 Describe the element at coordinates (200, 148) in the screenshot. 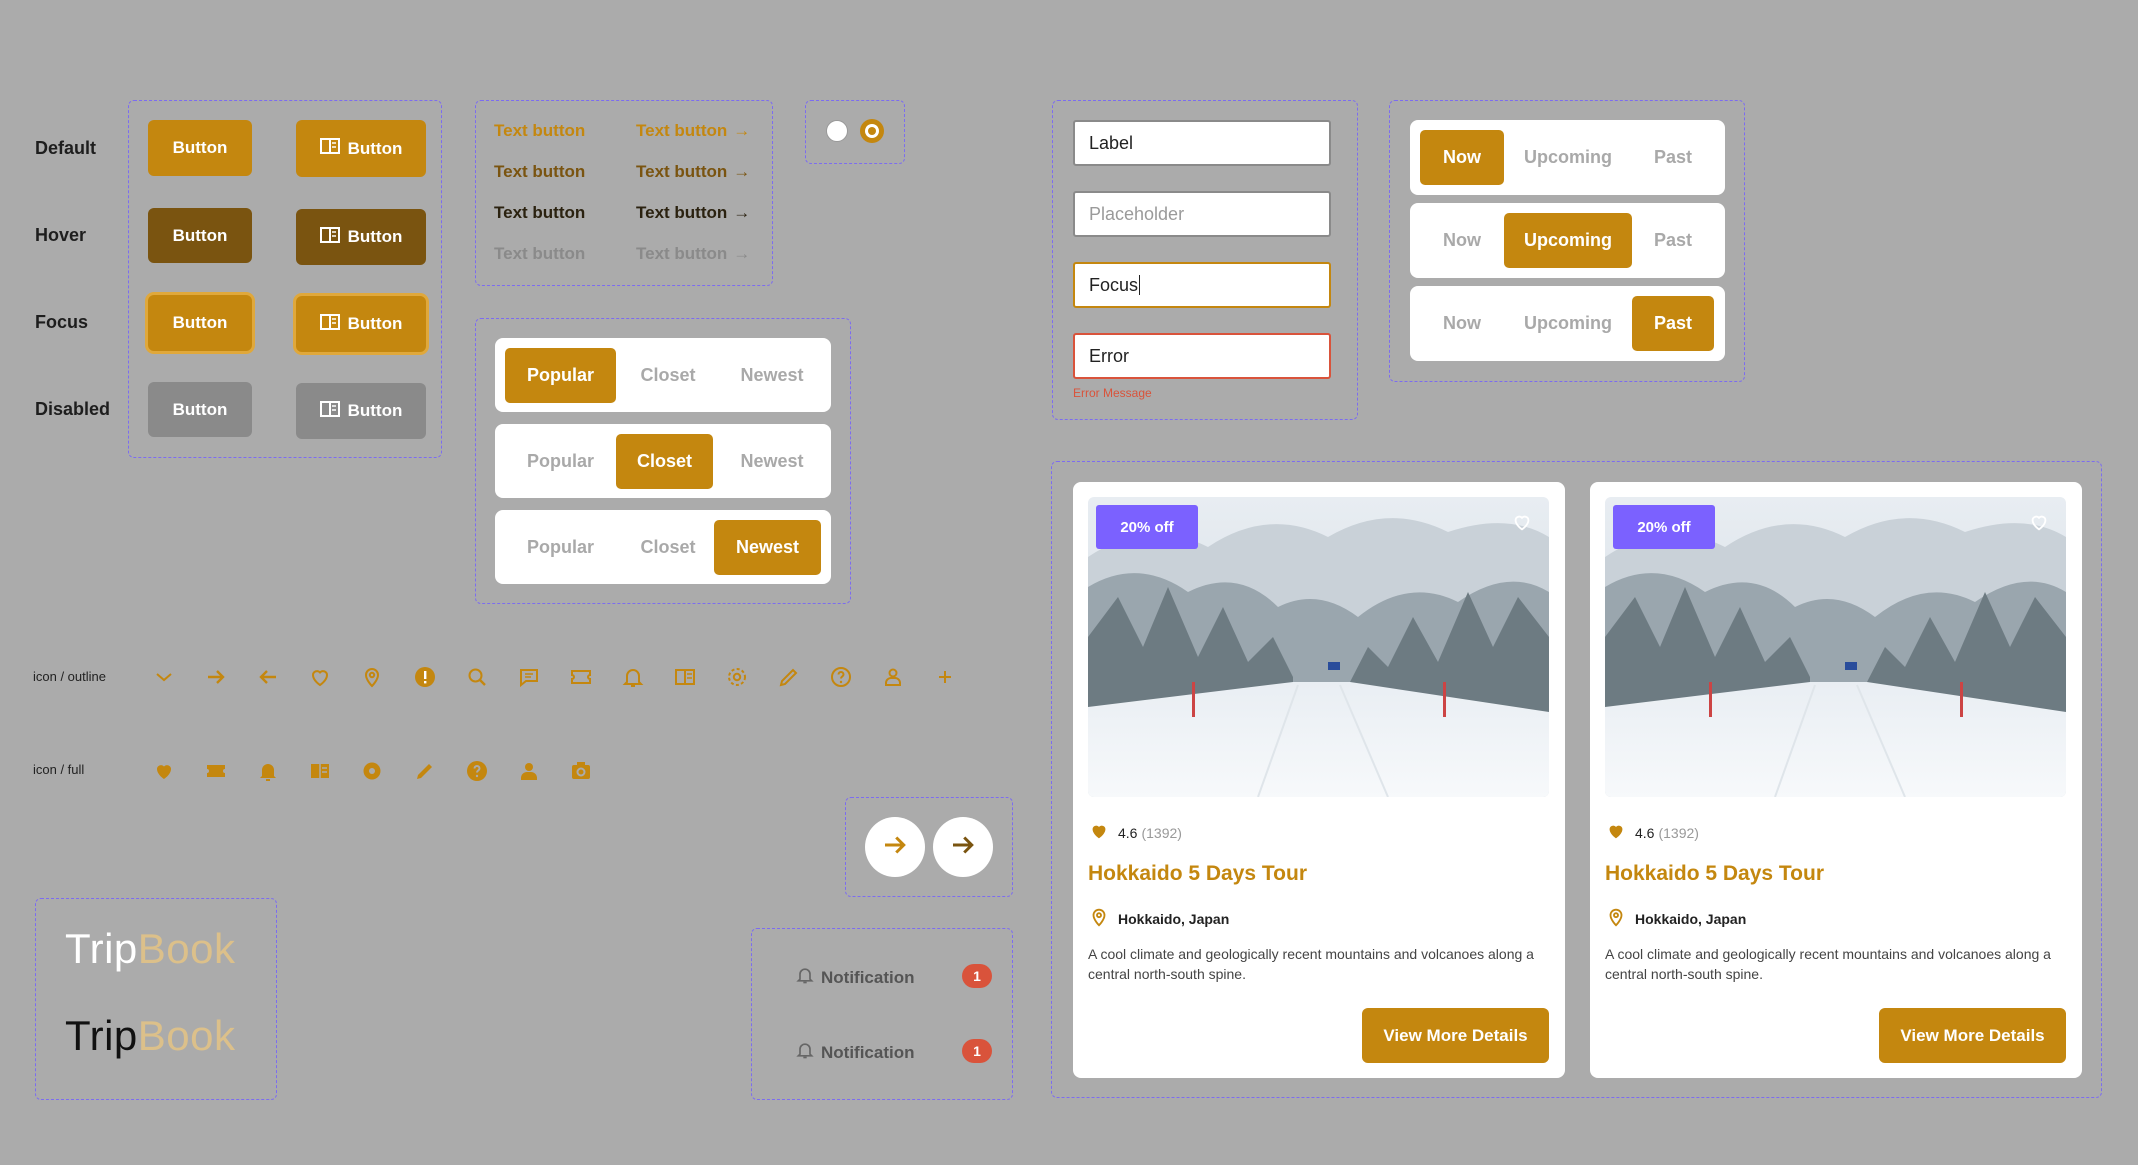

I see `button-default: Button` at that location.